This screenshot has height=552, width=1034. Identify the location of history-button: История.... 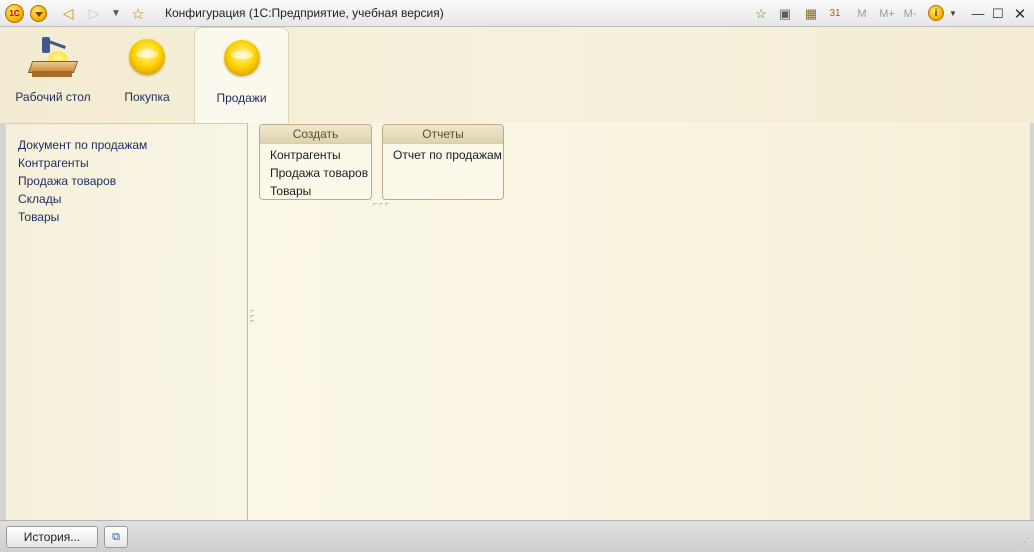
(52, 537).